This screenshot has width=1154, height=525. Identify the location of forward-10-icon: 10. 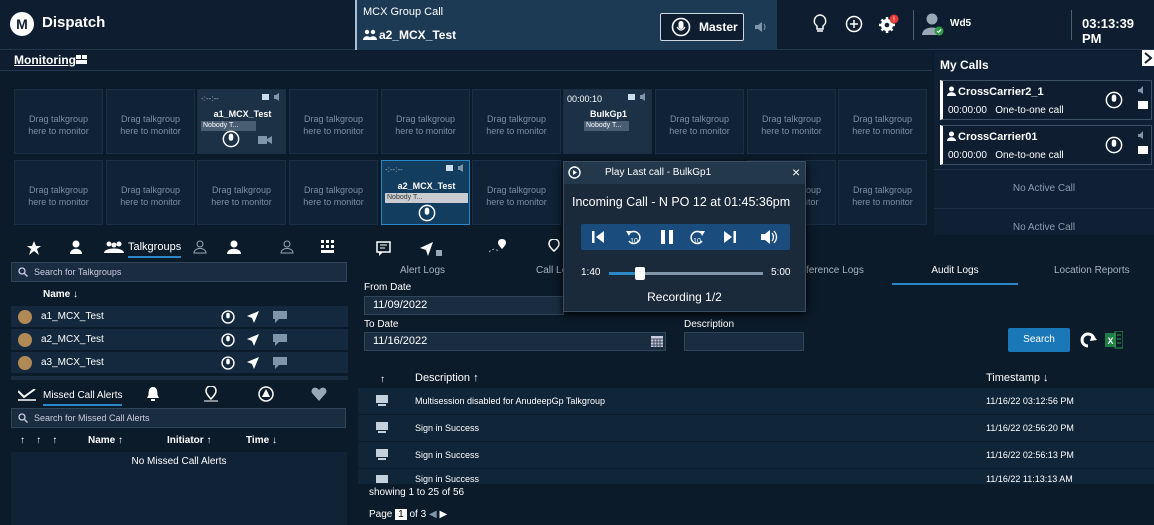
(697, 237).